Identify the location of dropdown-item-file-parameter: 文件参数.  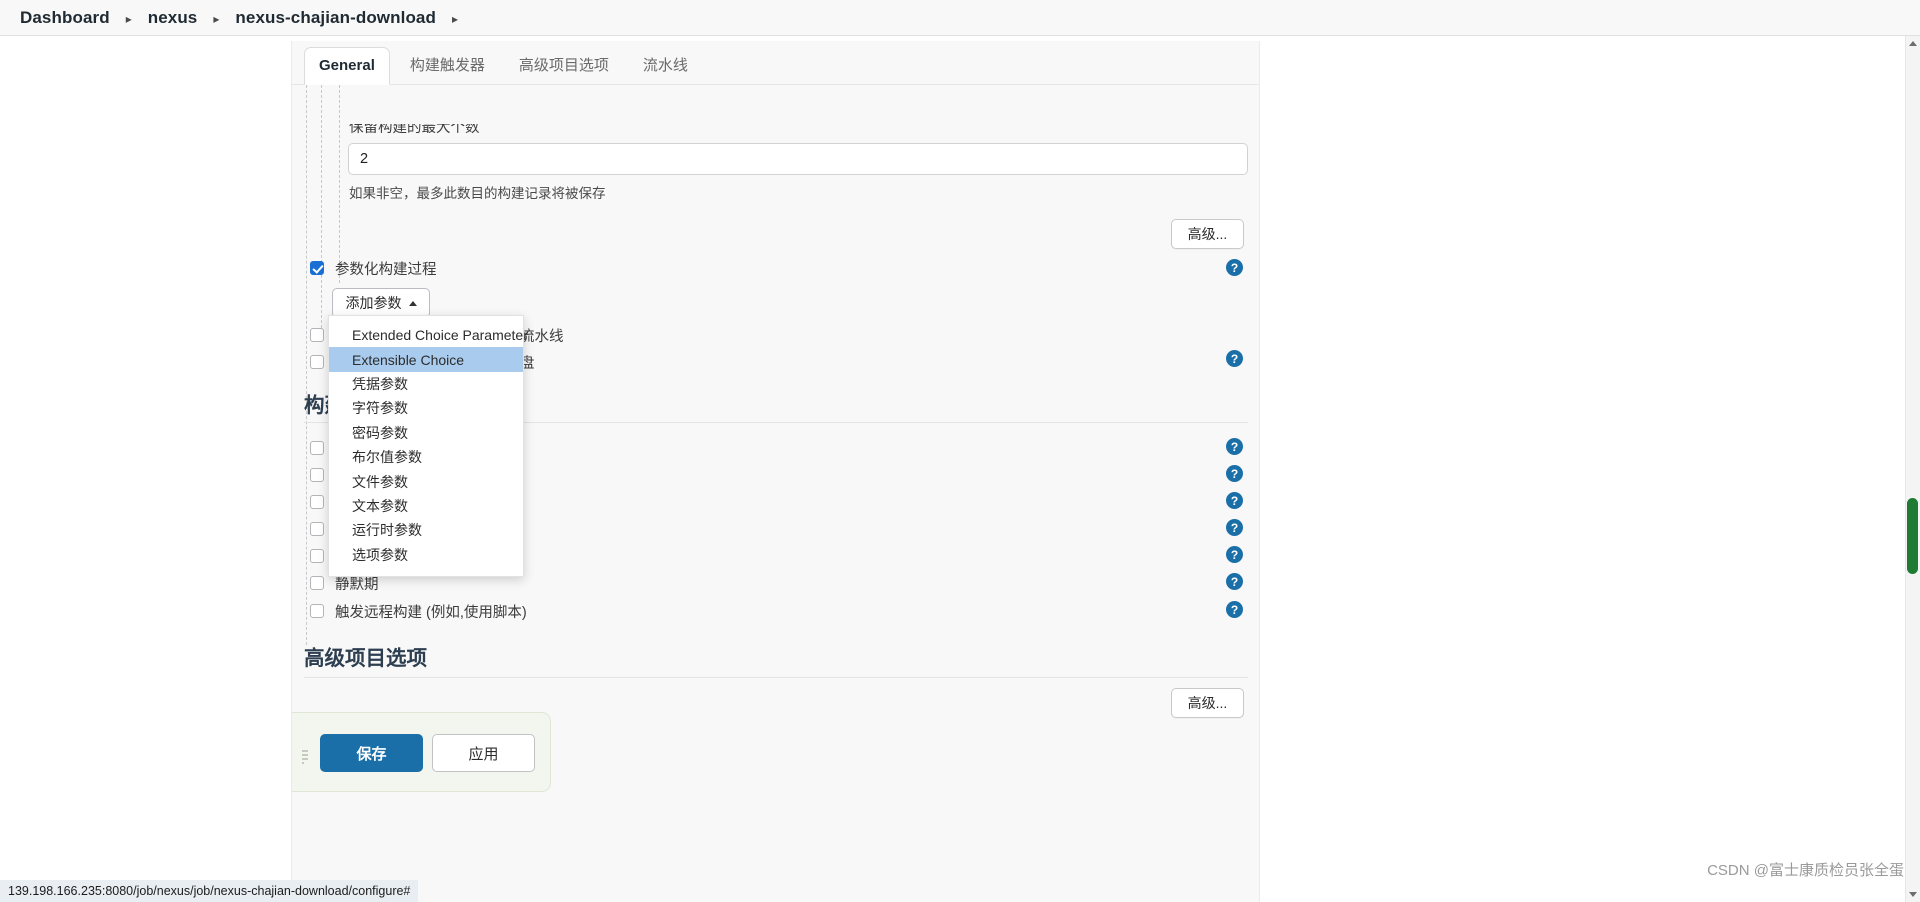
(426, 481).